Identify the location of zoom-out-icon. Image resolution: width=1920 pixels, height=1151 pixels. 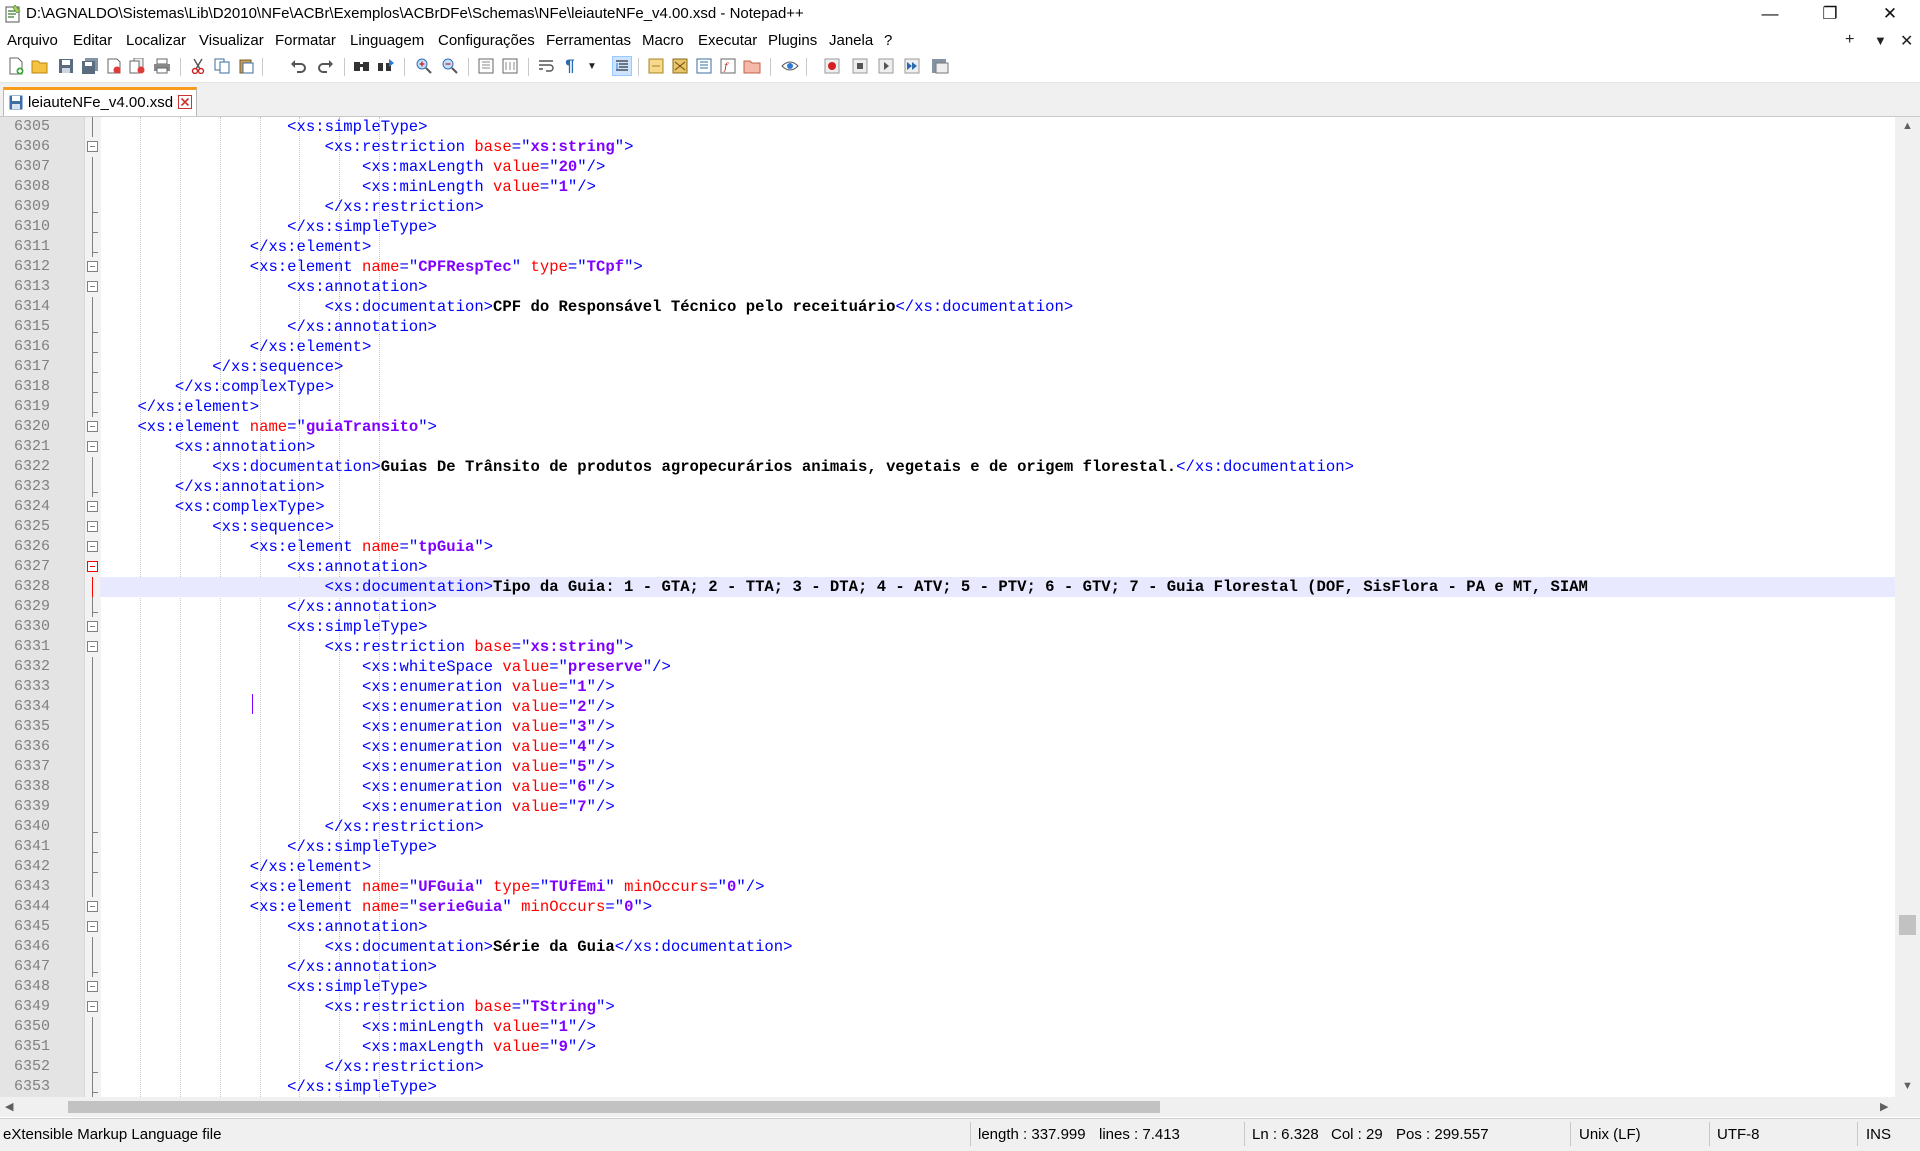
(450, 66).